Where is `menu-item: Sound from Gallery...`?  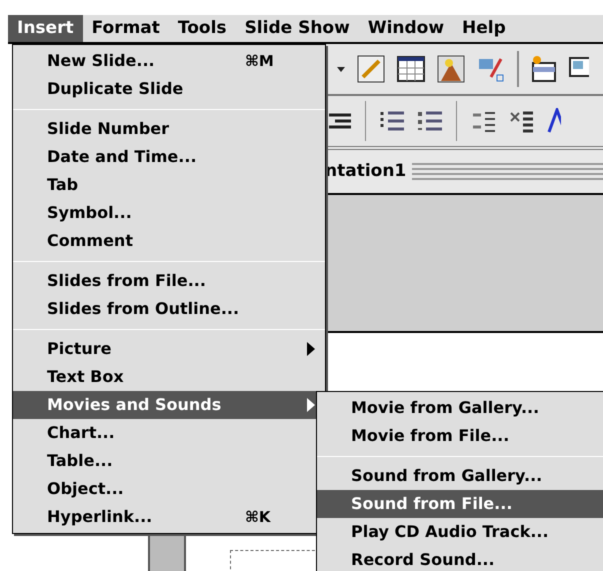 menu-item: Sound from Gallery... is located at coordinates (460, 476).